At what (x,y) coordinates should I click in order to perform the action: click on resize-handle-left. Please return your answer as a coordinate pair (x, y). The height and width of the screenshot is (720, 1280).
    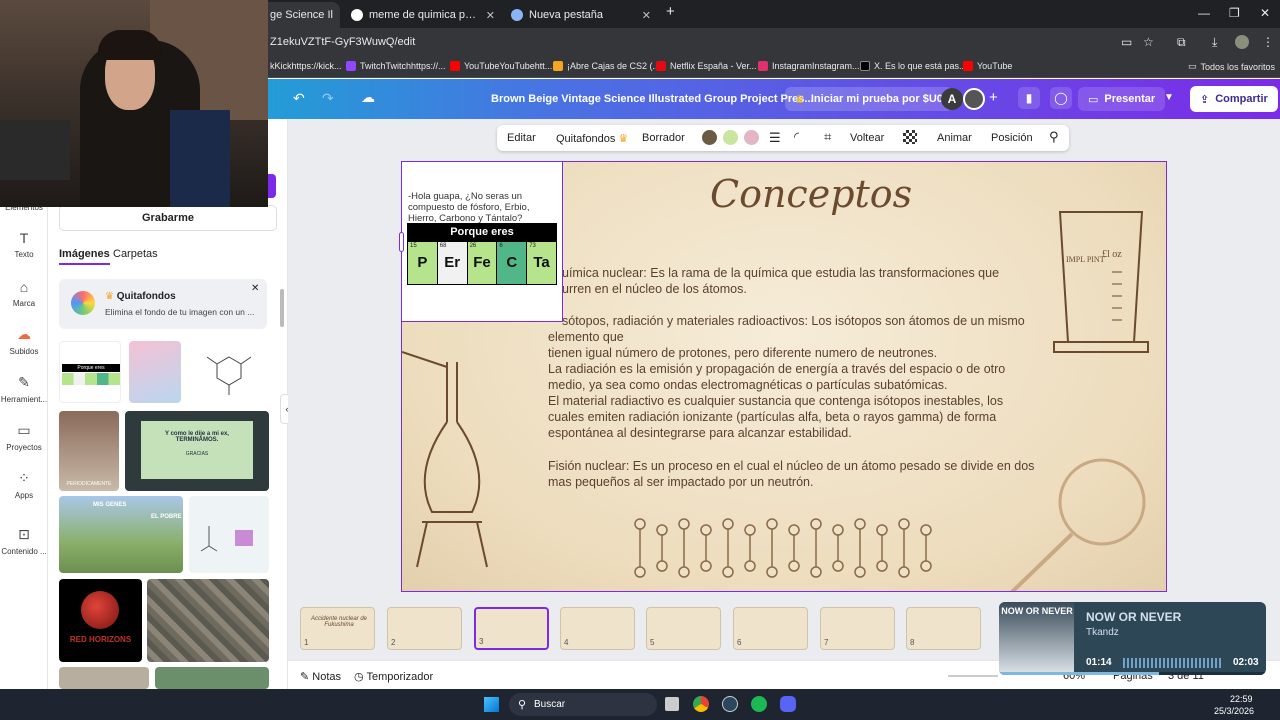
    Looking at the image, I should click on (401, 242).